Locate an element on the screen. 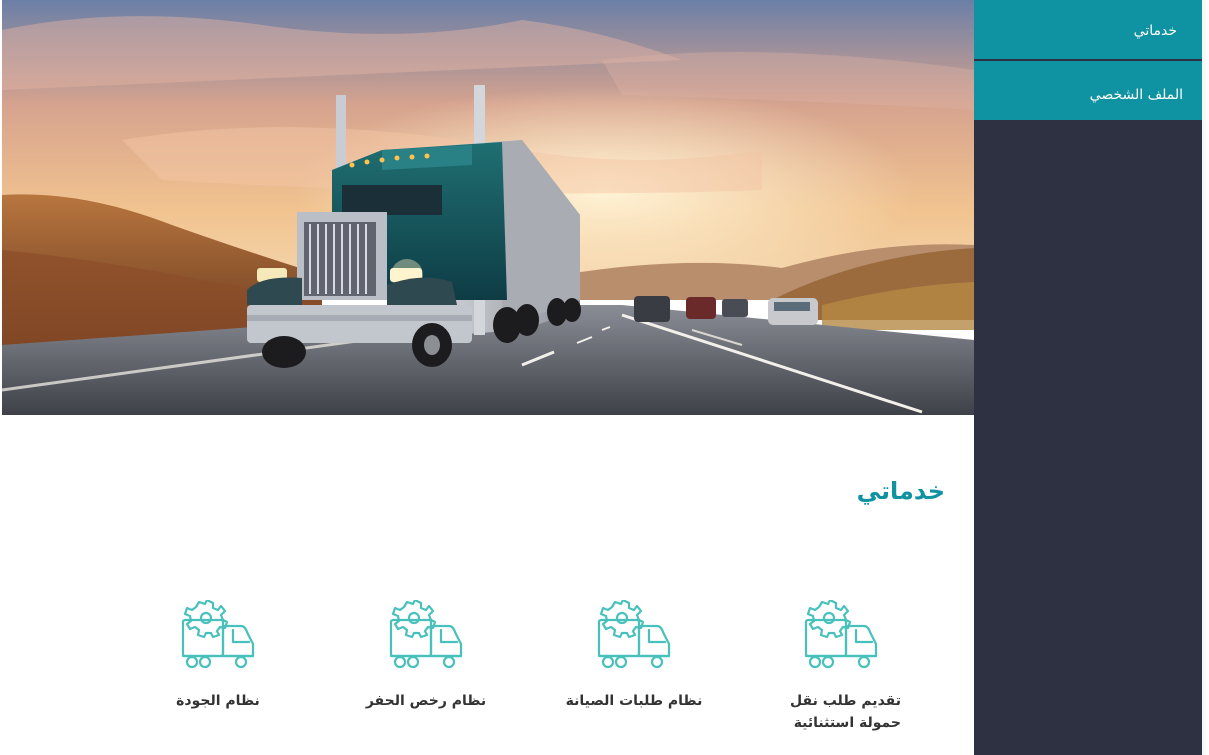 This screenshot has height=755, width=1209. service-card-drilling-permits: نظام رخص الحفر is located at coordinates (426, 656).